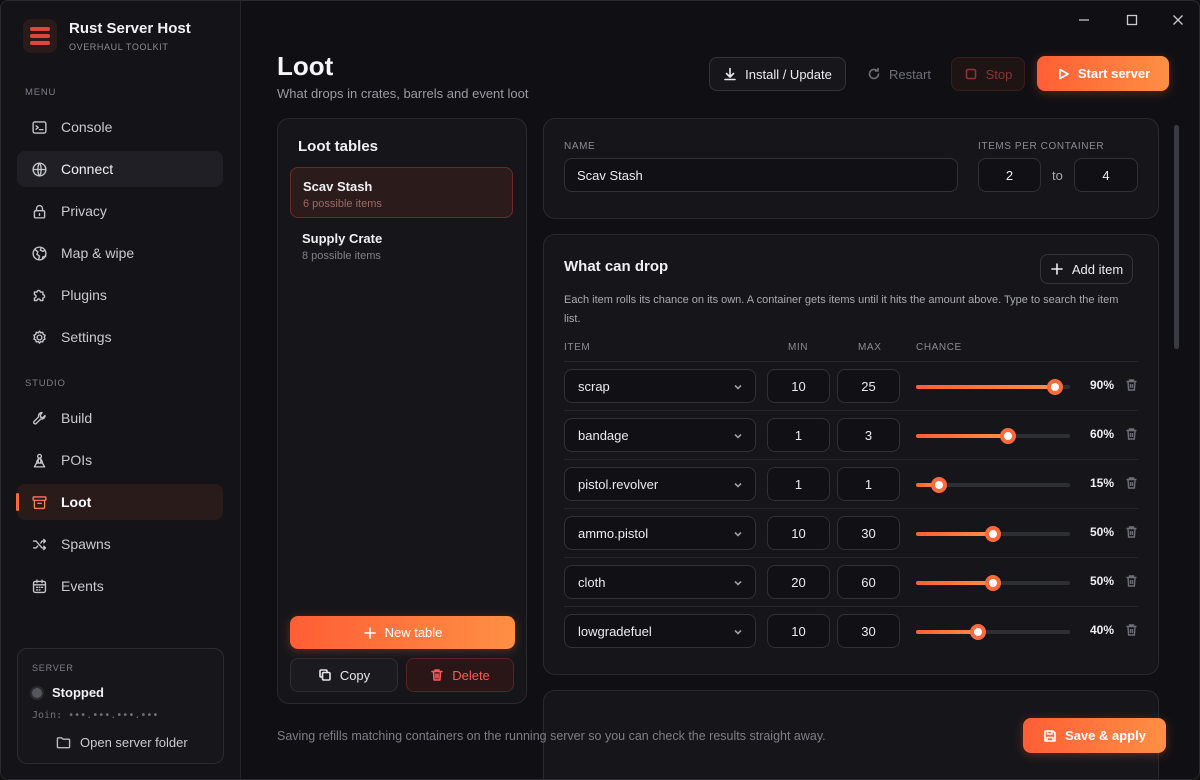  What do you see at coordinates (603, 435) in the screenshot?
I see `item-select-value: bandage` at bounding box center [603, 435].